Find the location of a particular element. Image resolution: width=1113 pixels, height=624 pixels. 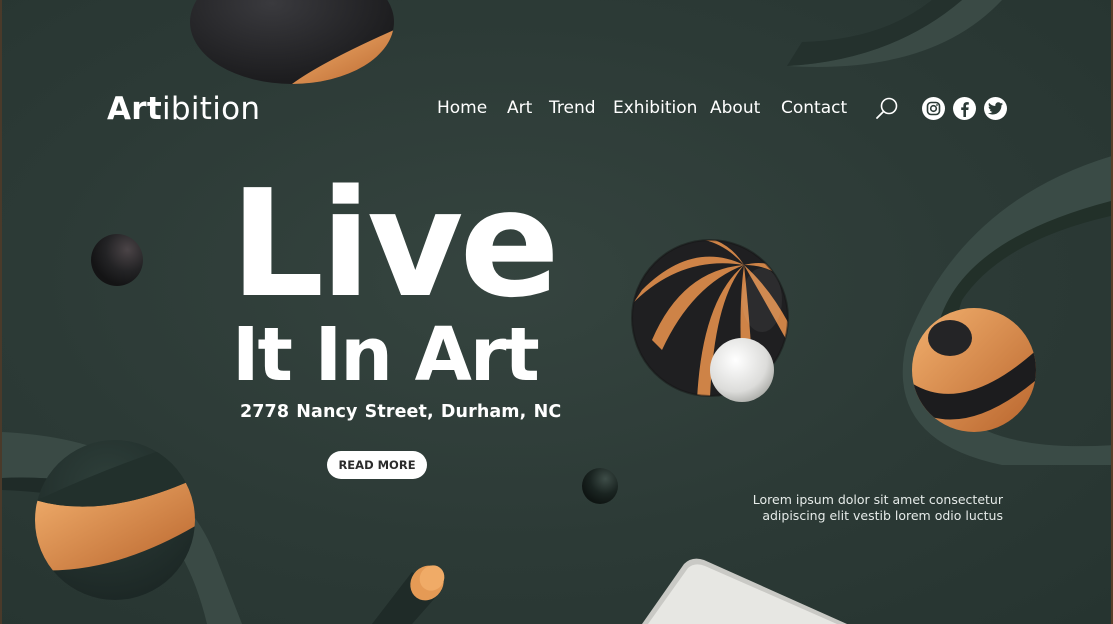

brand-logo: Artibition is located at coordinates (183, 109).